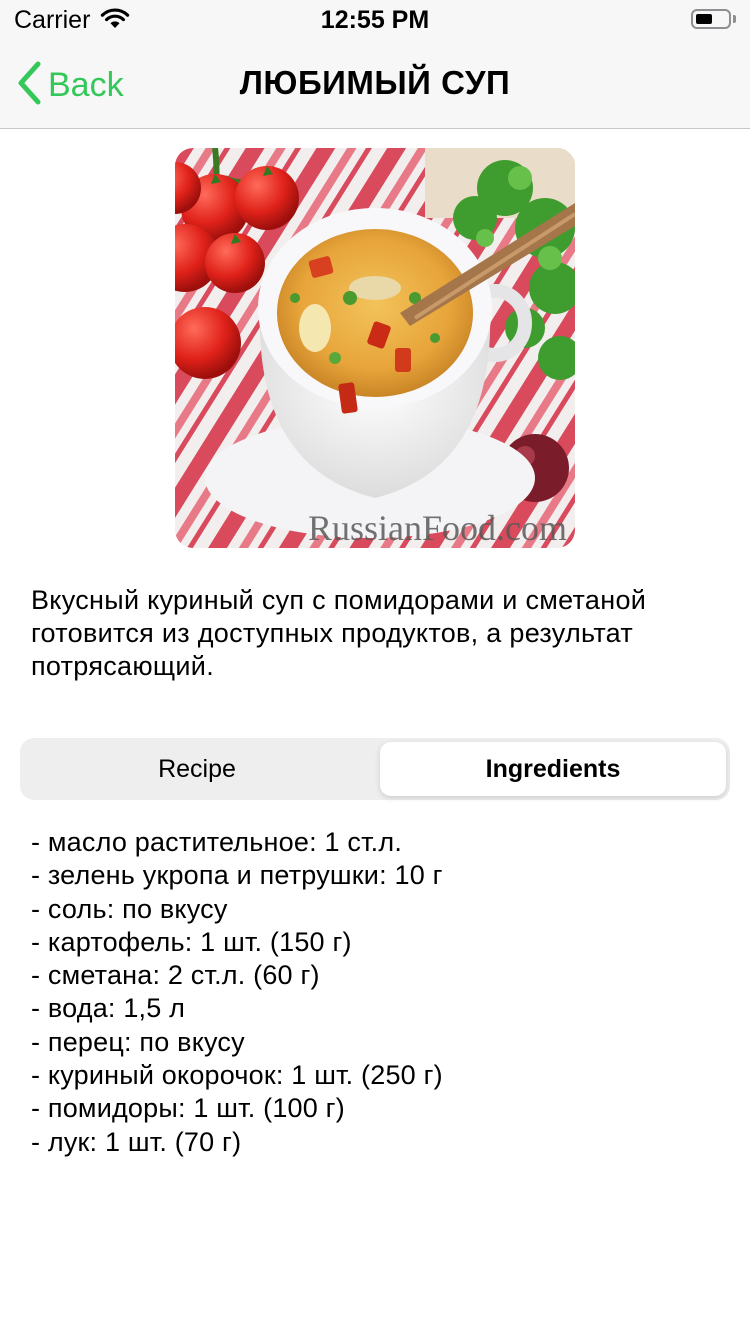 This screenshot has height=1334, width=750. What do you see at coordinates (553, 769) in the screenshot?
I see `tab-ingredients: Ingredients` at bounding box center [553, 769].